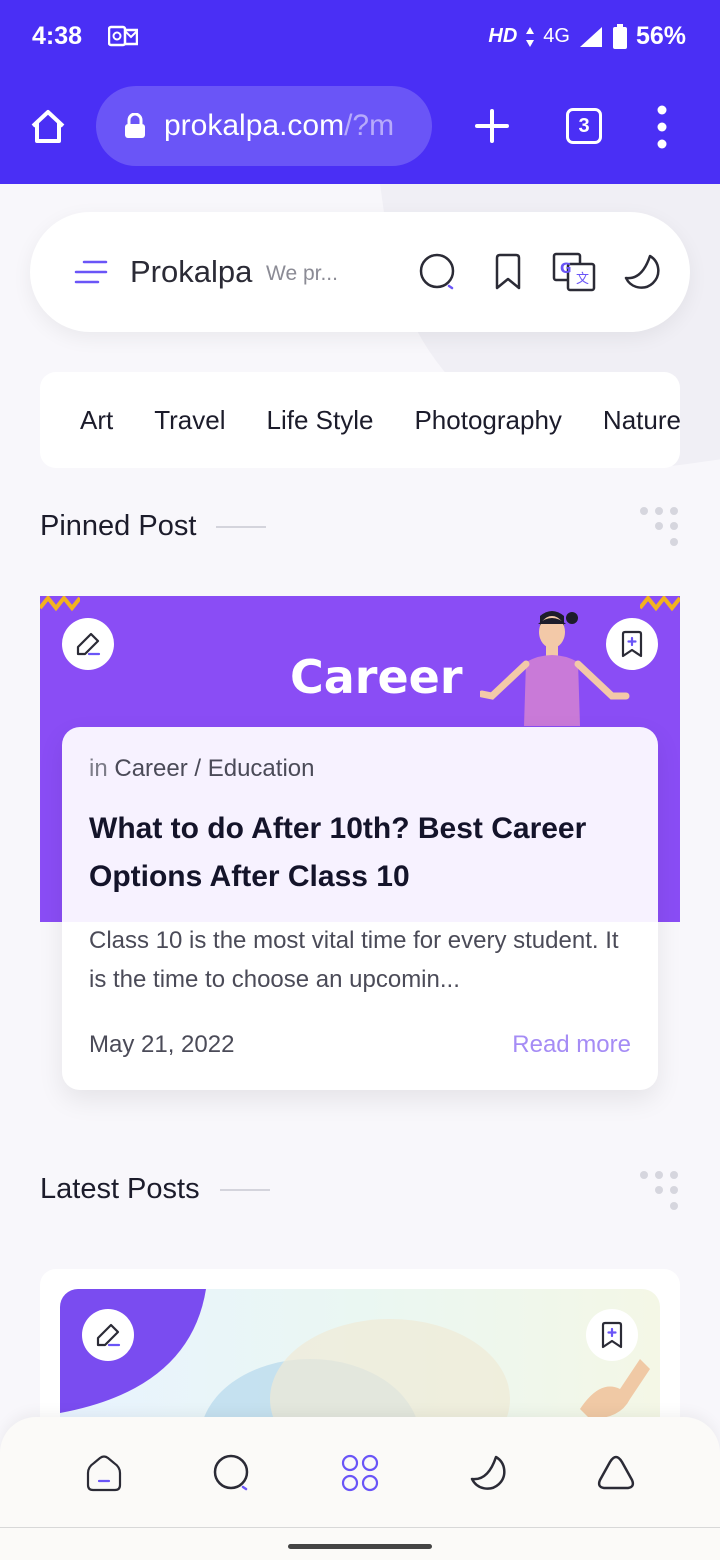  I want to click on data-arrows-icon, so click(530, 36).